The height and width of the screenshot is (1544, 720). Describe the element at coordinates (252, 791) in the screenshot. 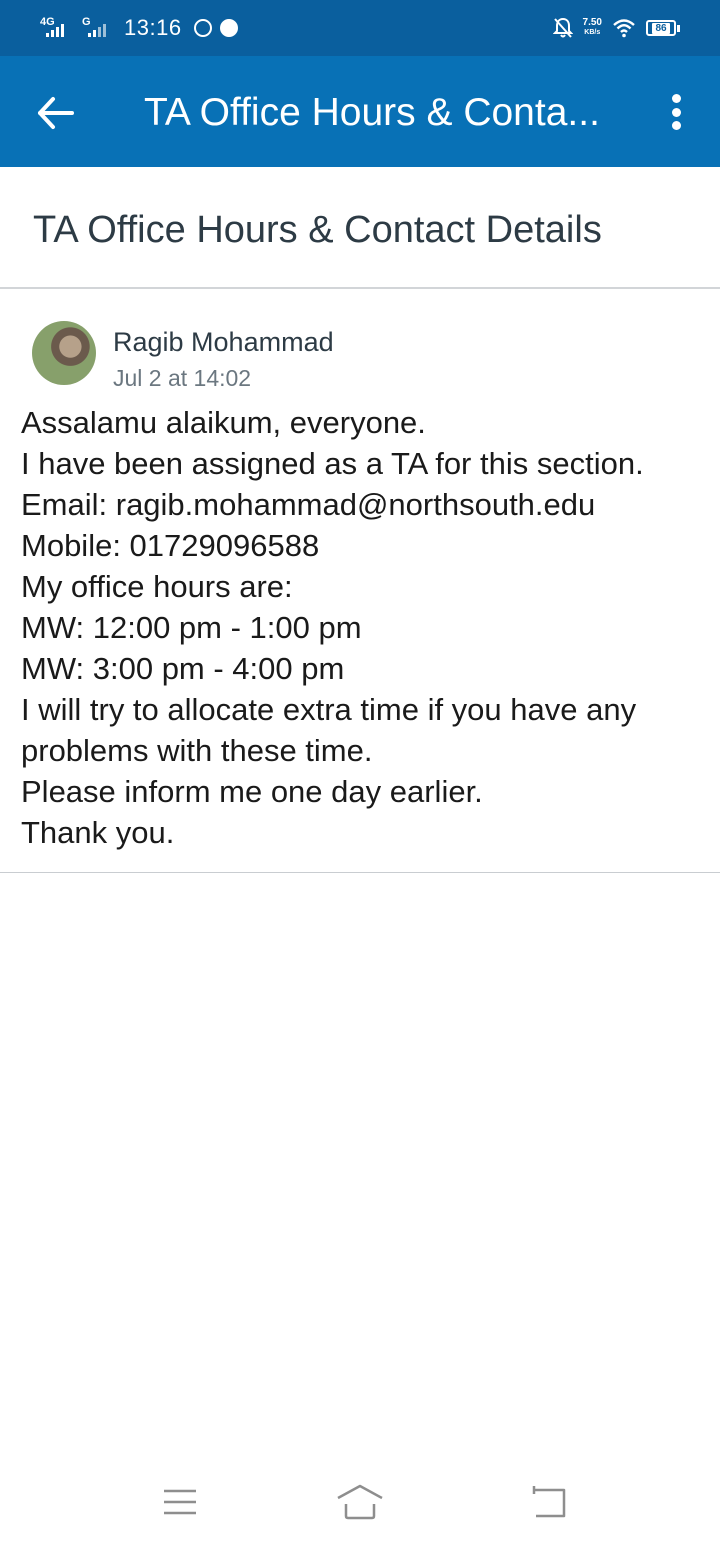

I see `message-line: Please inform me one day earlier.` at that location.